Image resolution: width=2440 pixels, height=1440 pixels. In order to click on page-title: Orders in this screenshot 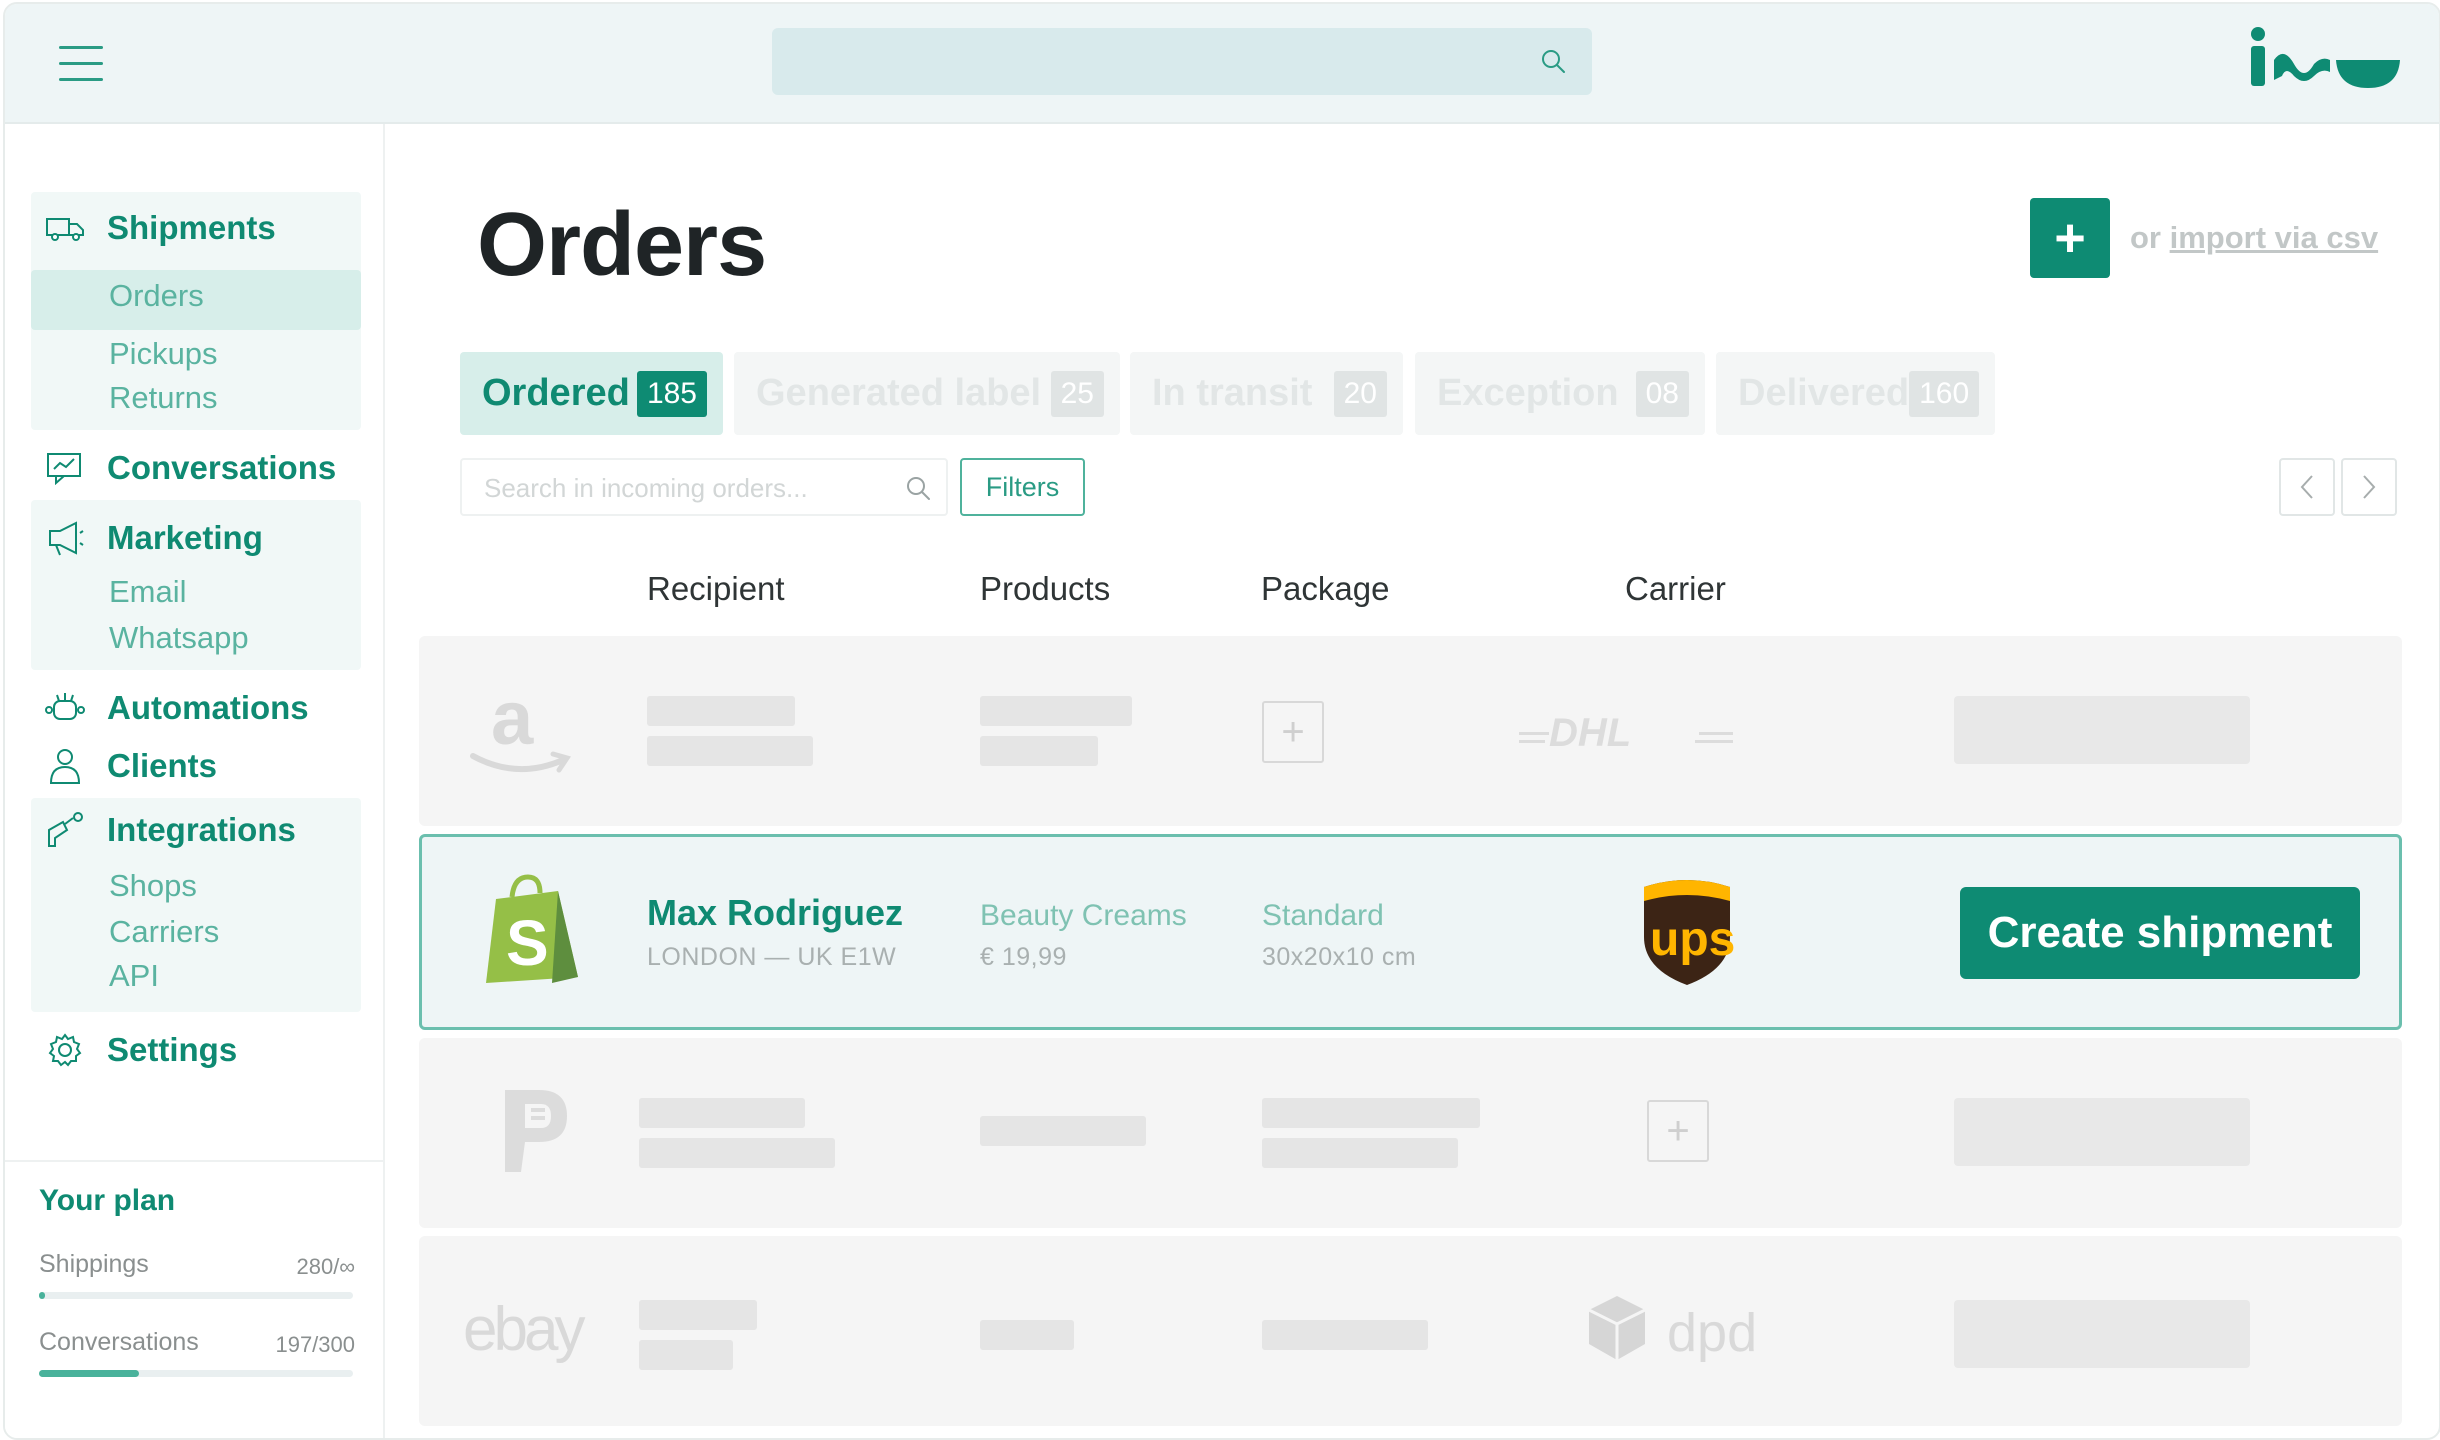, I will do `click(622, 245)`.